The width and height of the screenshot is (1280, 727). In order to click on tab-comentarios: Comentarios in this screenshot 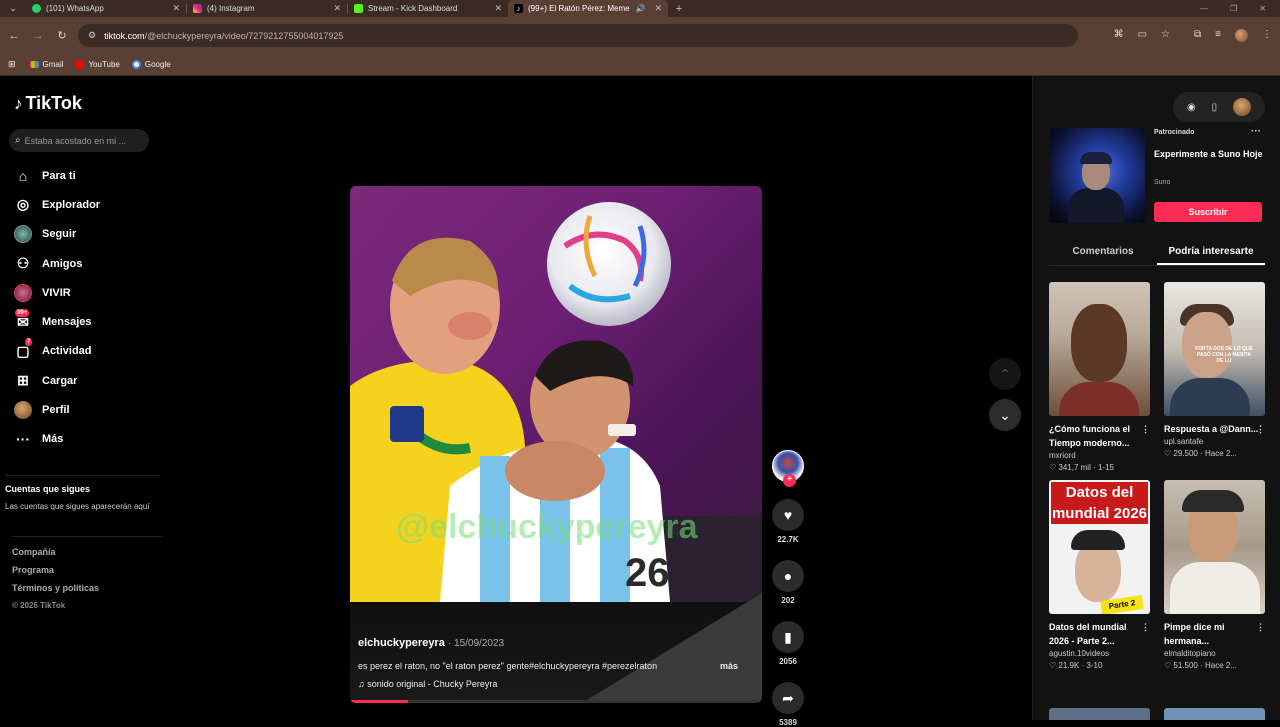, I will do `click(1103, 253)`.